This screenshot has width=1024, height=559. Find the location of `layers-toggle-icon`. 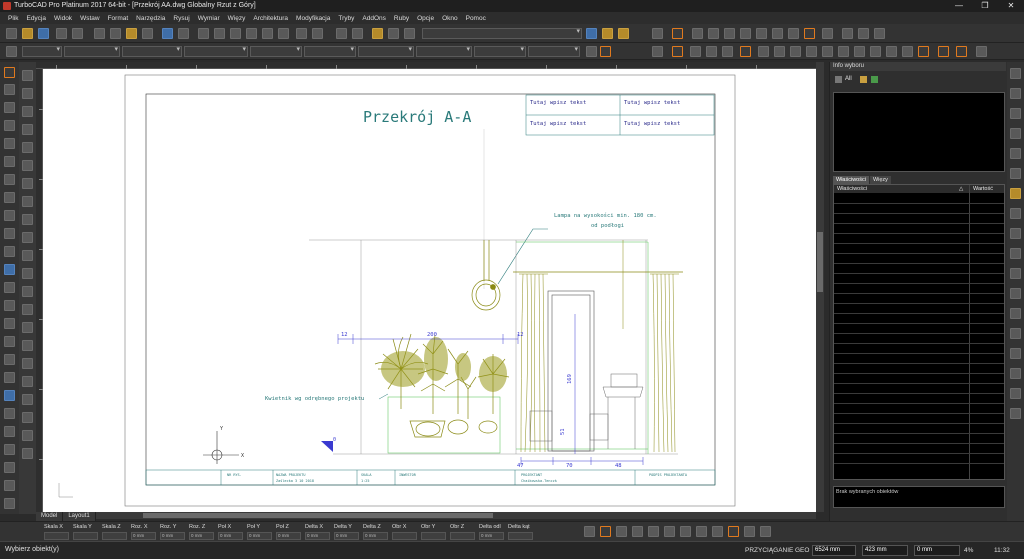

layers-toggle-icon is located at coordinates (605, 51).